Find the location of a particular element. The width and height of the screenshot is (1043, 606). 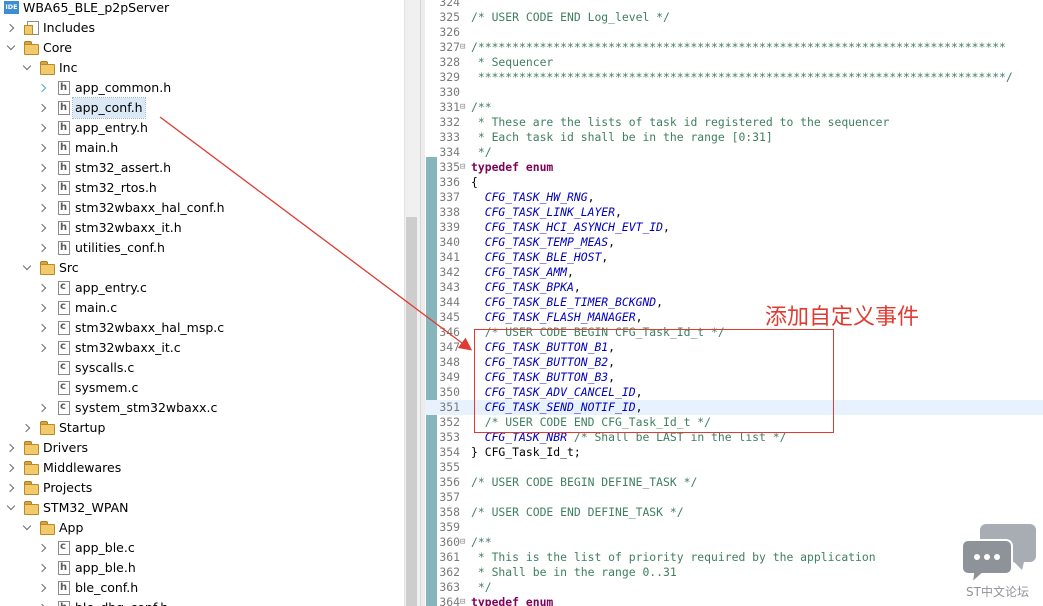

line-number: 333 is located at coordinates (449, 137).